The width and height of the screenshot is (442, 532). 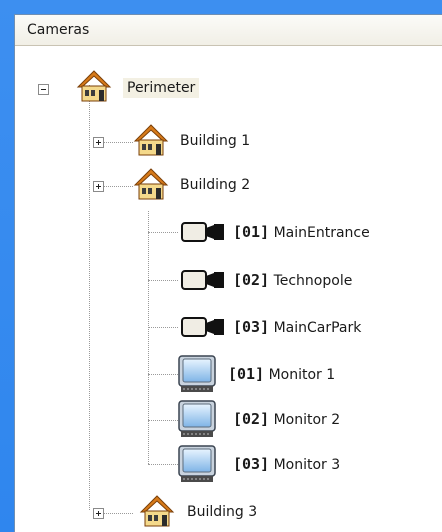 I want to click on monitor-number: [01], so click(x=246, y=374).